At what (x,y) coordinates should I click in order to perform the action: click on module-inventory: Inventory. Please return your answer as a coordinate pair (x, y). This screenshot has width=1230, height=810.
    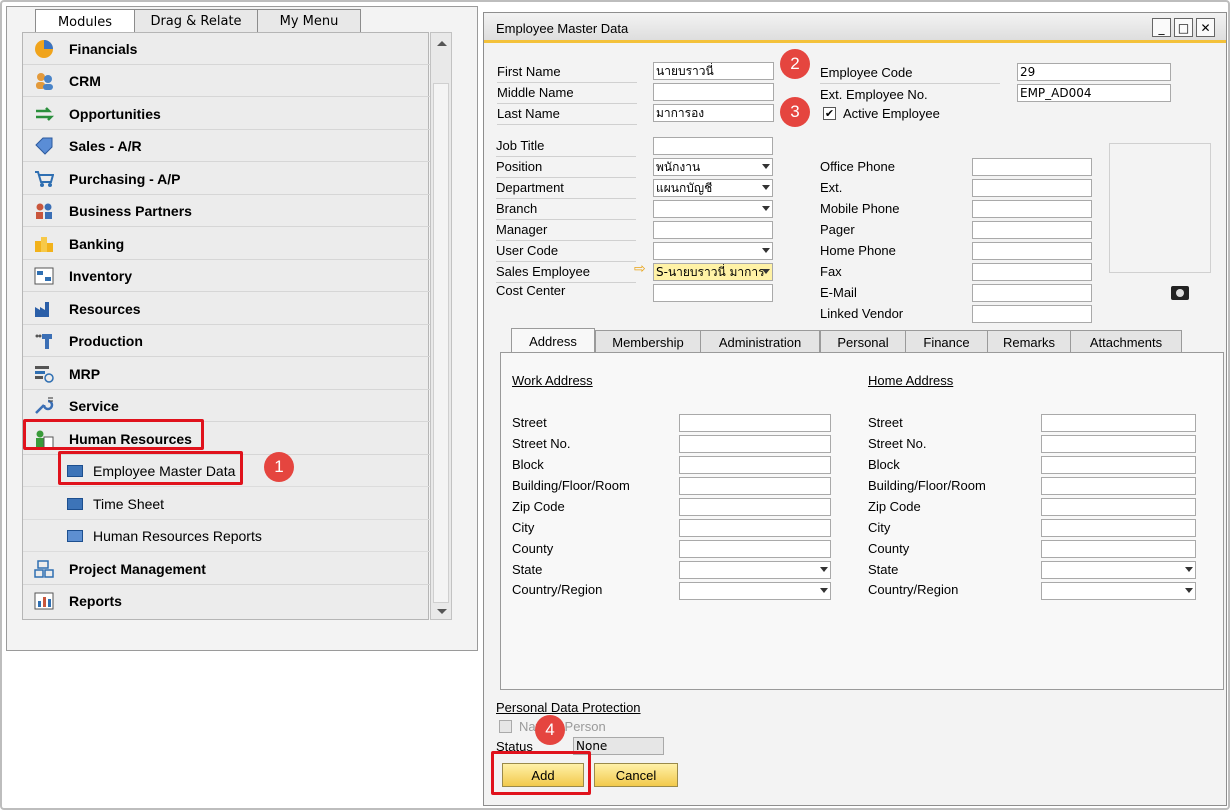
    Looking at the image, I should click on (226, 276).